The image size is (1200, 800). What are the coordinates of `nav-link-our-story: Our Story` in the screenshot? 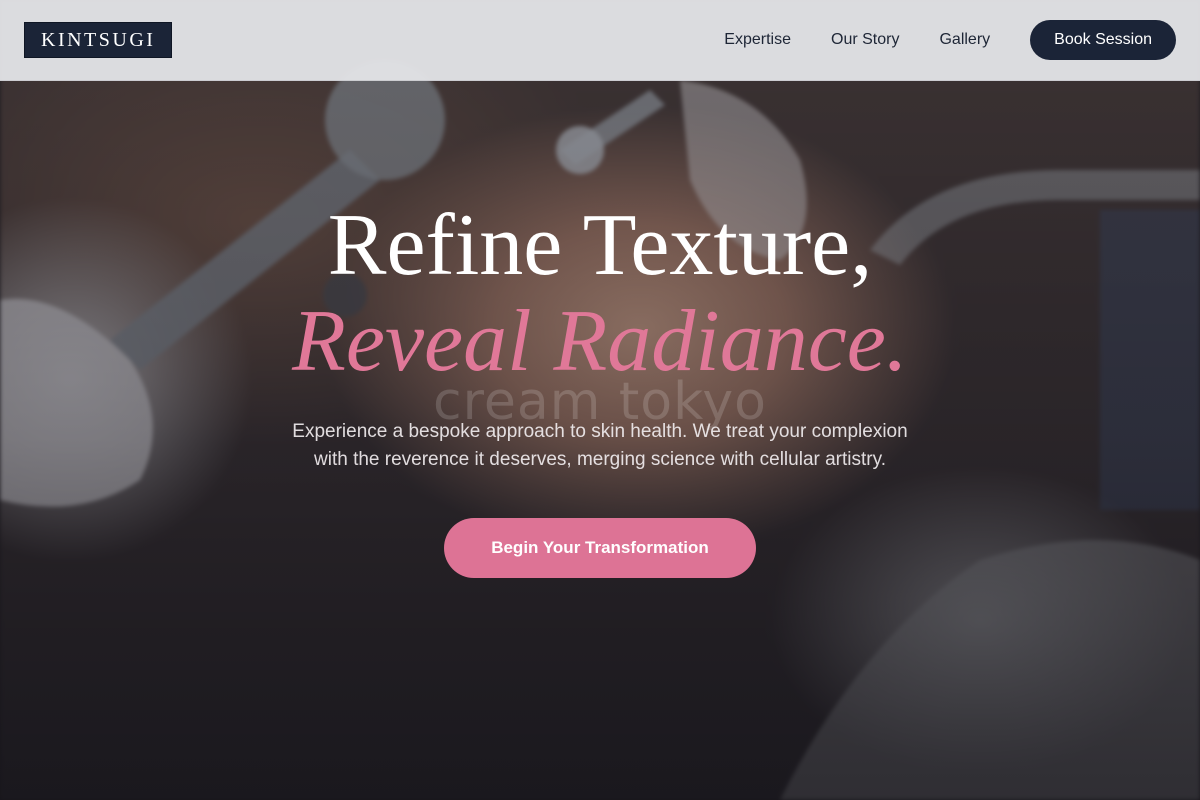 It's located at (865, 40).